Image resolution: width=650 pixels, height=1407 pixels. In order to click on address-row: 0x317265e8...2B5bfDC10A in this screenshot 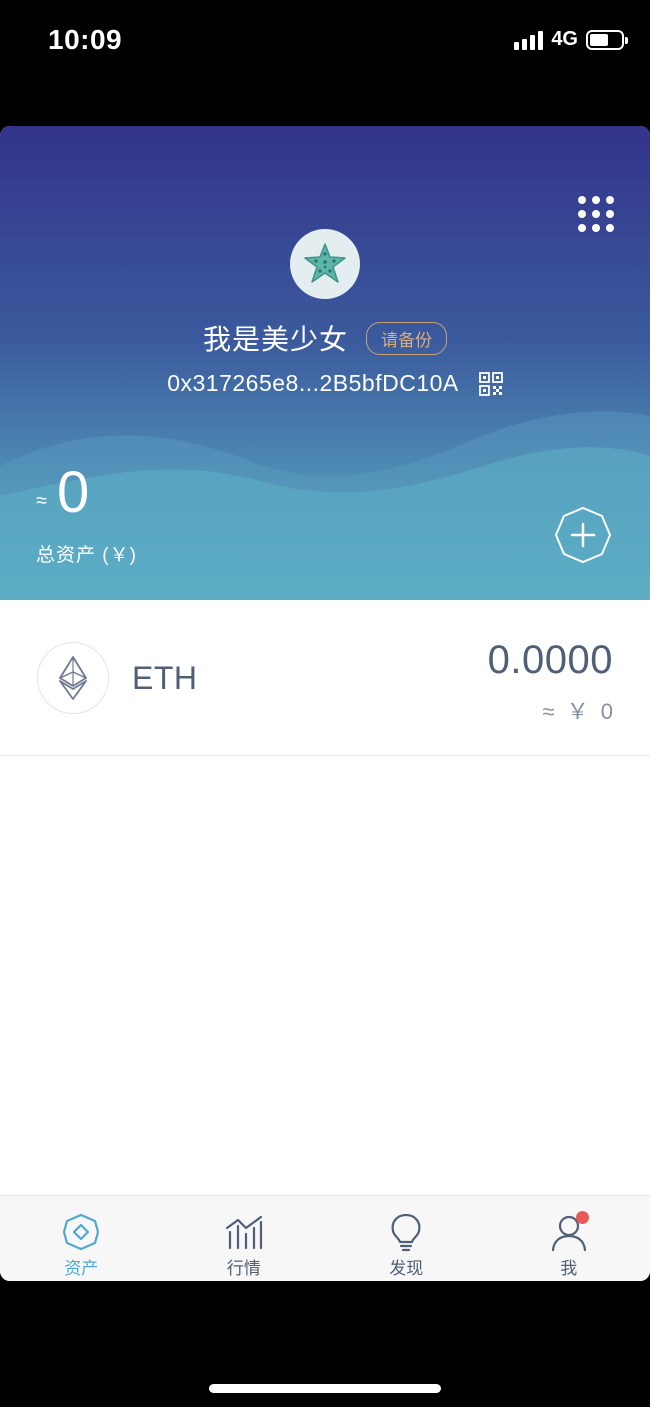, I will do `click(325, 383)`.